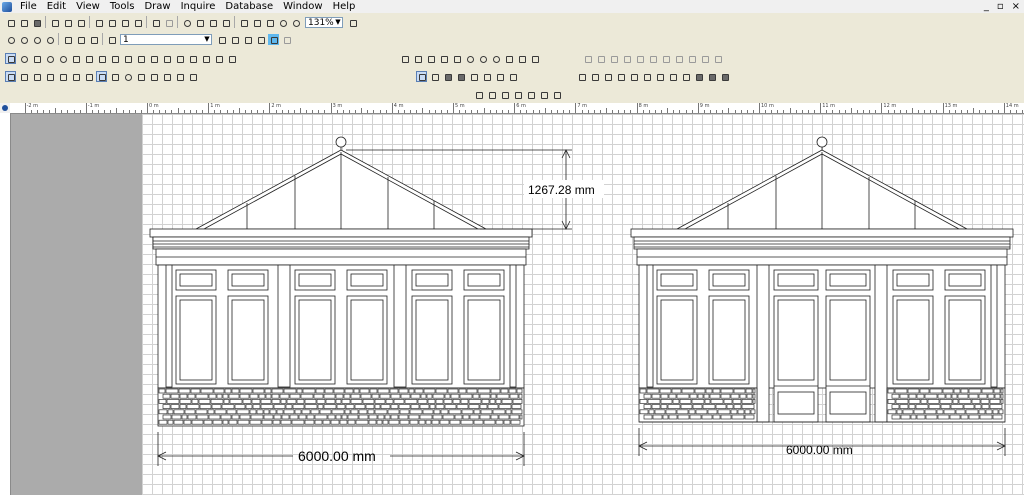 The height and width of the screenshot is (495, 1024). Describe the element at coordinates (561, 190) in the screenshot. I see `height-dimension-label: 1267.28 mm` at that location.